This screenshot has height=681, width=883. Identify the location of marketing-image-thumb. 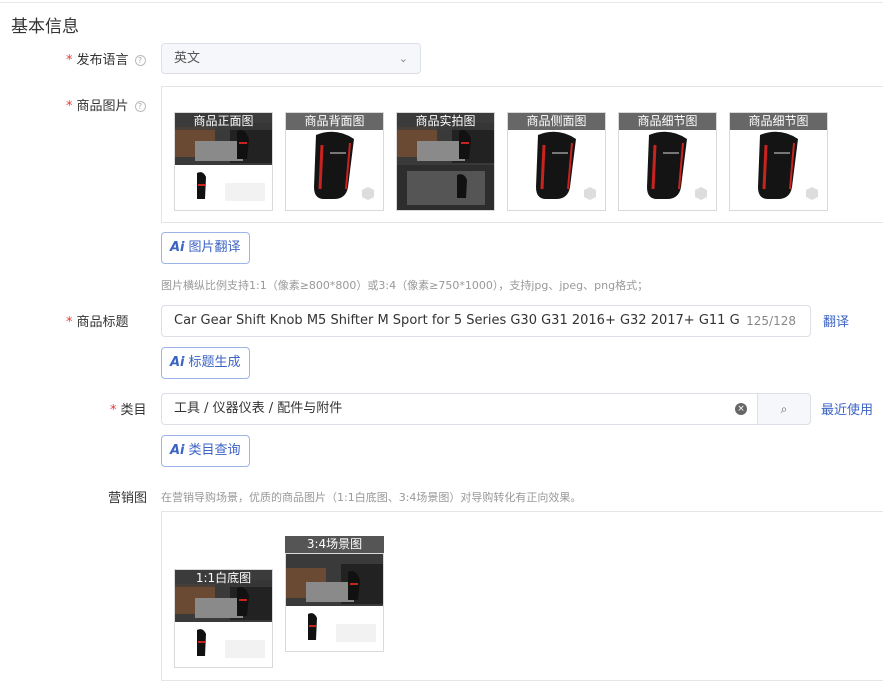
(334, 602).